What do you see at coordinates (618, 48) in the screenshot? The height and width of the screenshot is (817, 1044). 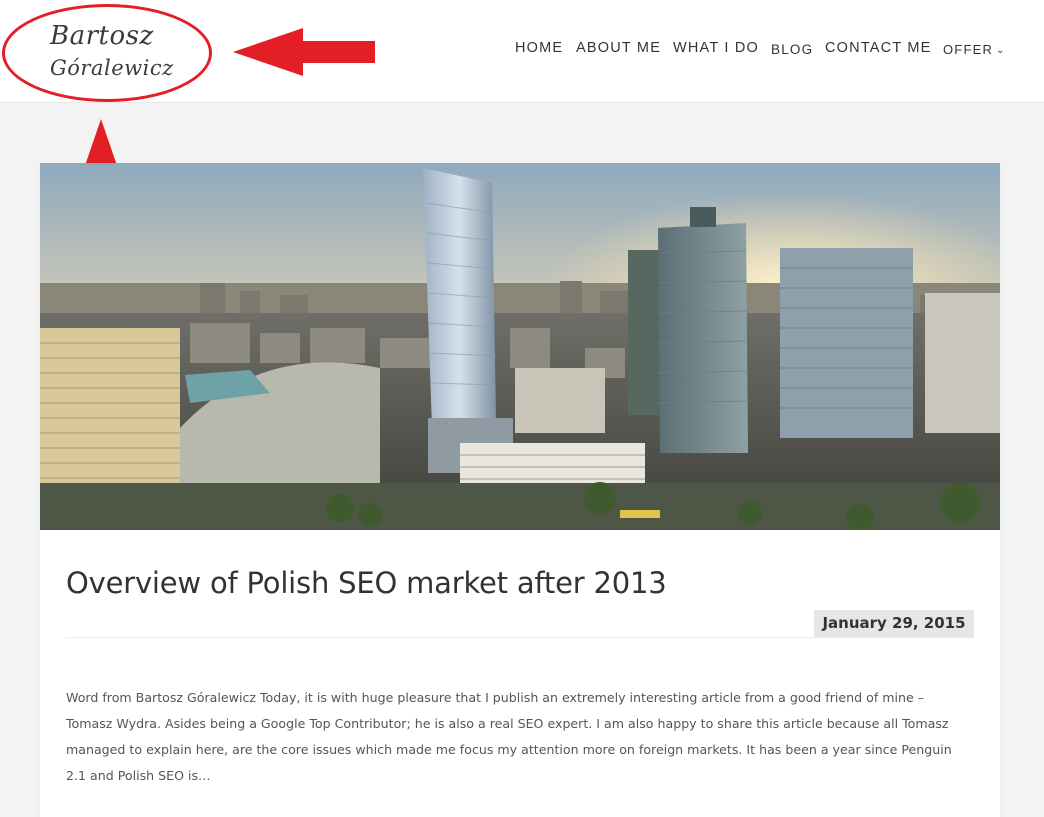 I see `nav-about-me: ABOUT ME` at bounding box center [618, 48].